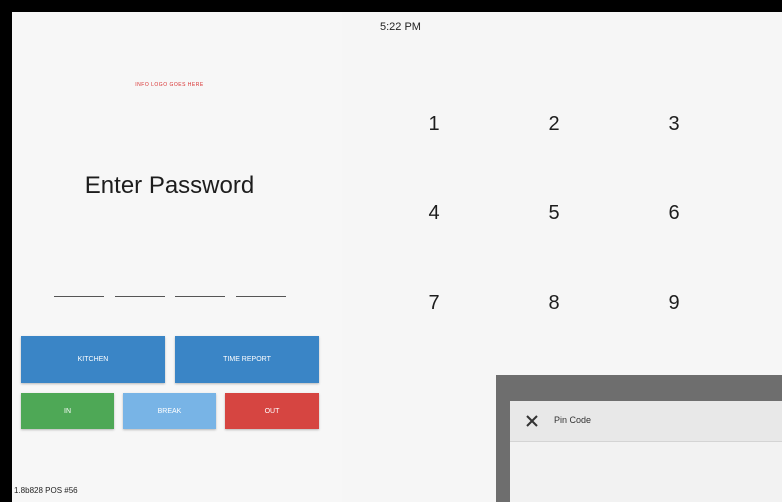  Describe the element at coordinates (646, 421) in the screenshot. I see `dialog-header: Pin Code` at that location.